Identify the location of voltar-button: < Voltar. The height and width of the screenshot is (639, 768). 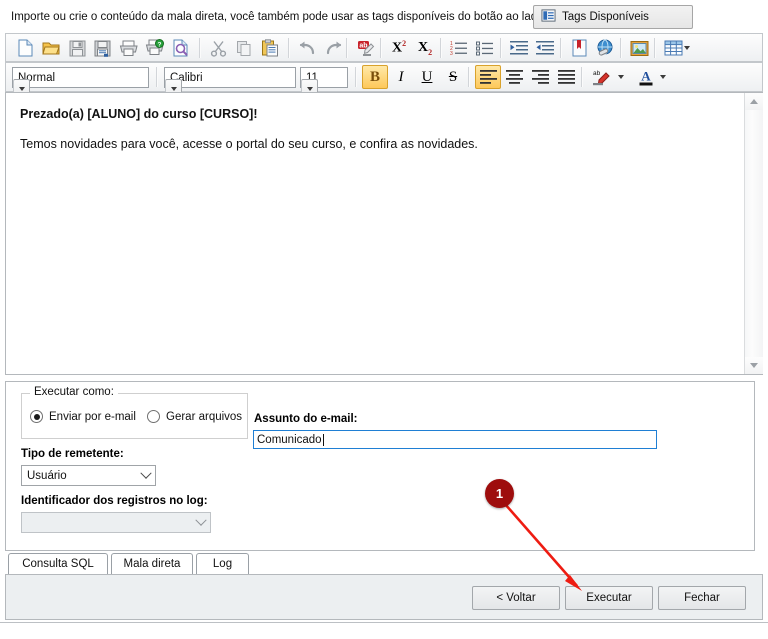
(516, 598).